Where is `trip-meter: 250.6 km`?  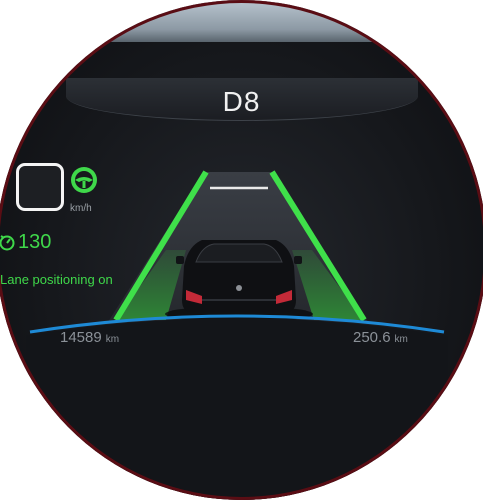
trip-meter: 250.6 km is located at coordinates (380, 337).